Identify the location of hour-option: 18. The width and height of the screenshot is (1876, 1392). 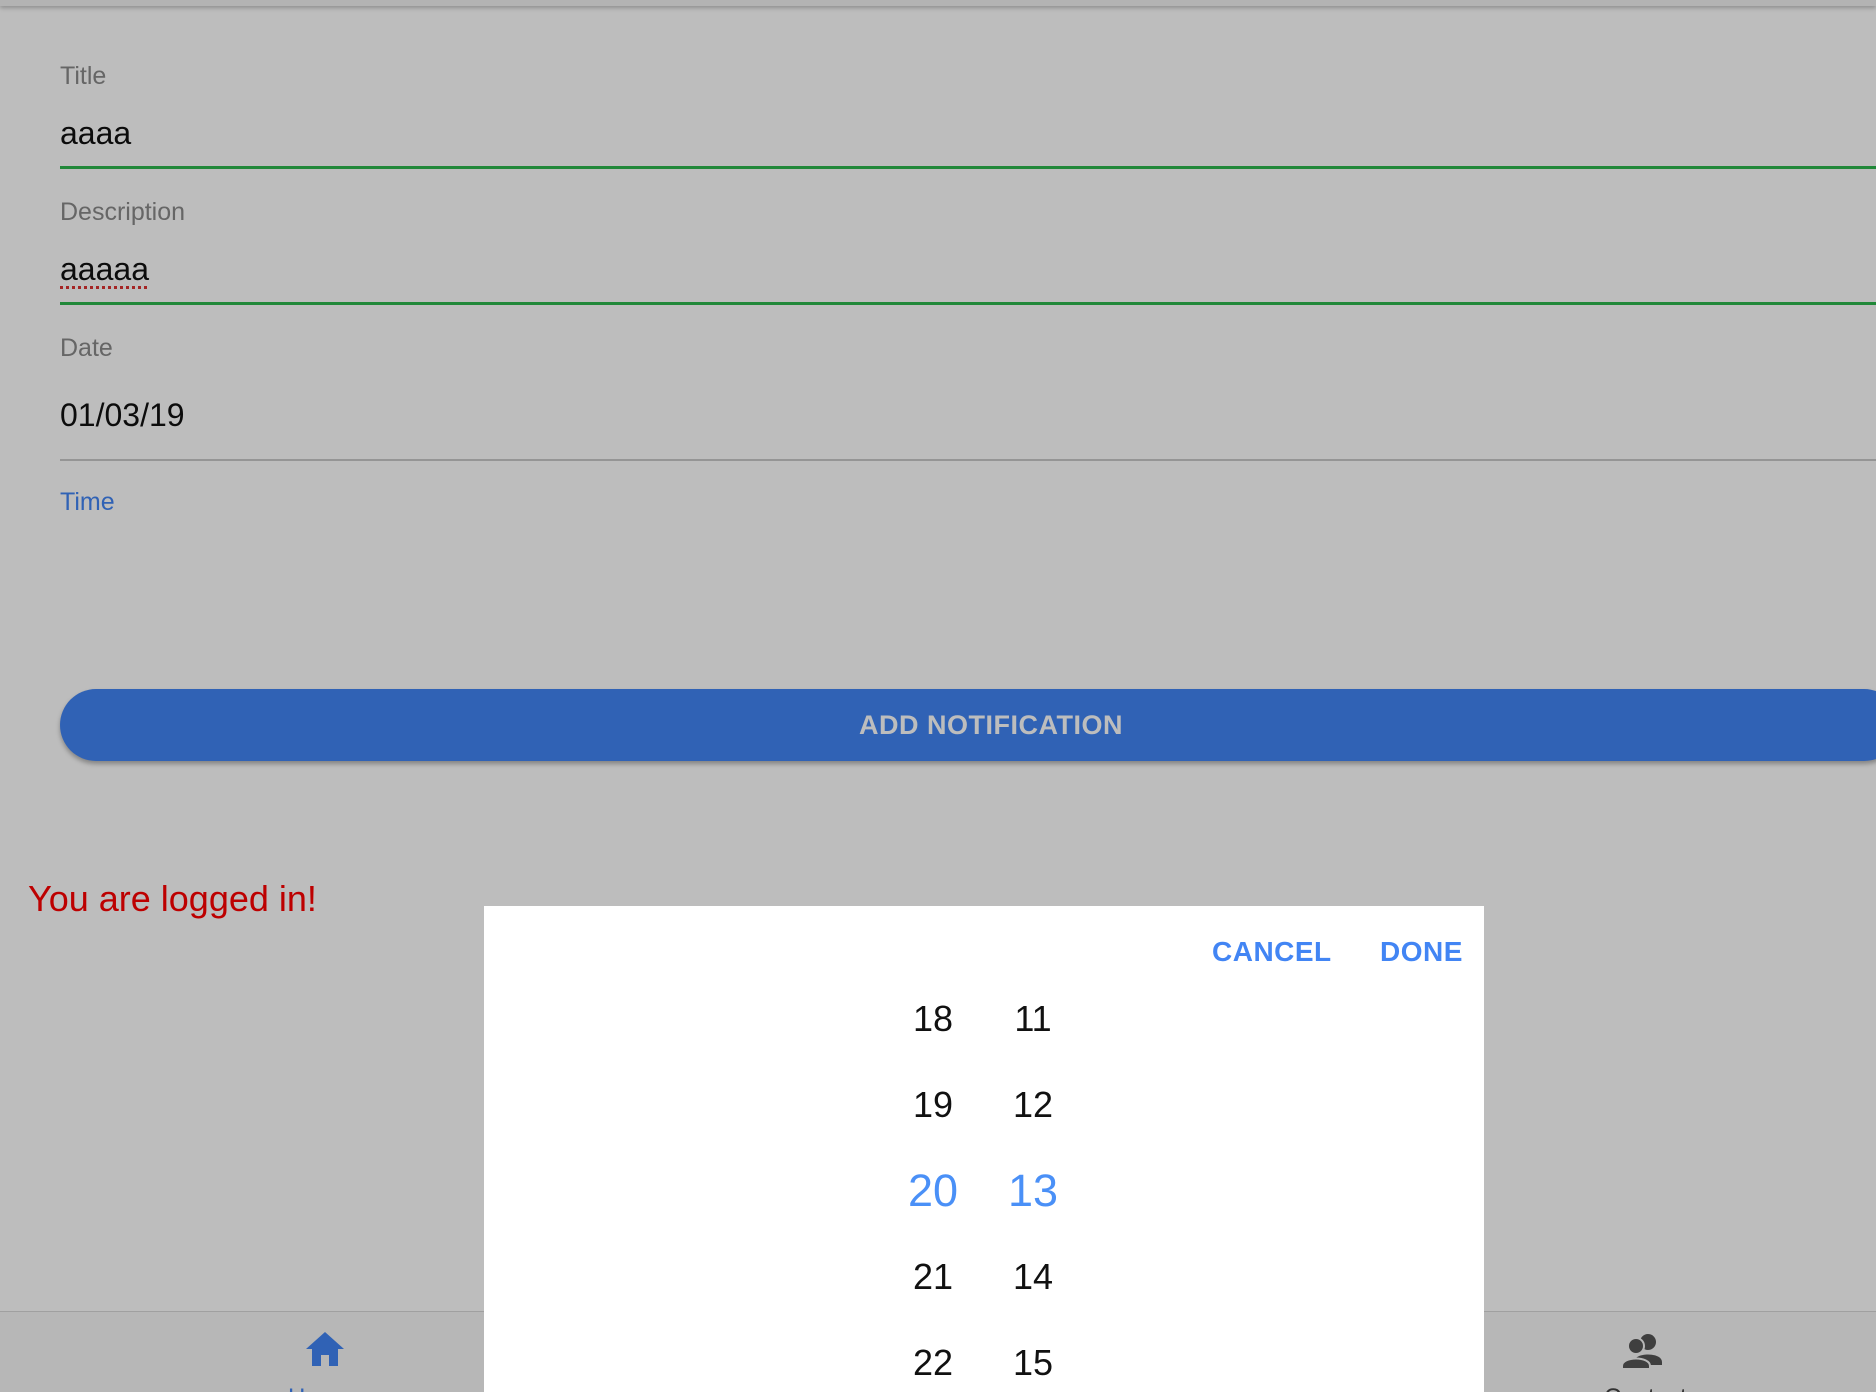
(933, 1019).